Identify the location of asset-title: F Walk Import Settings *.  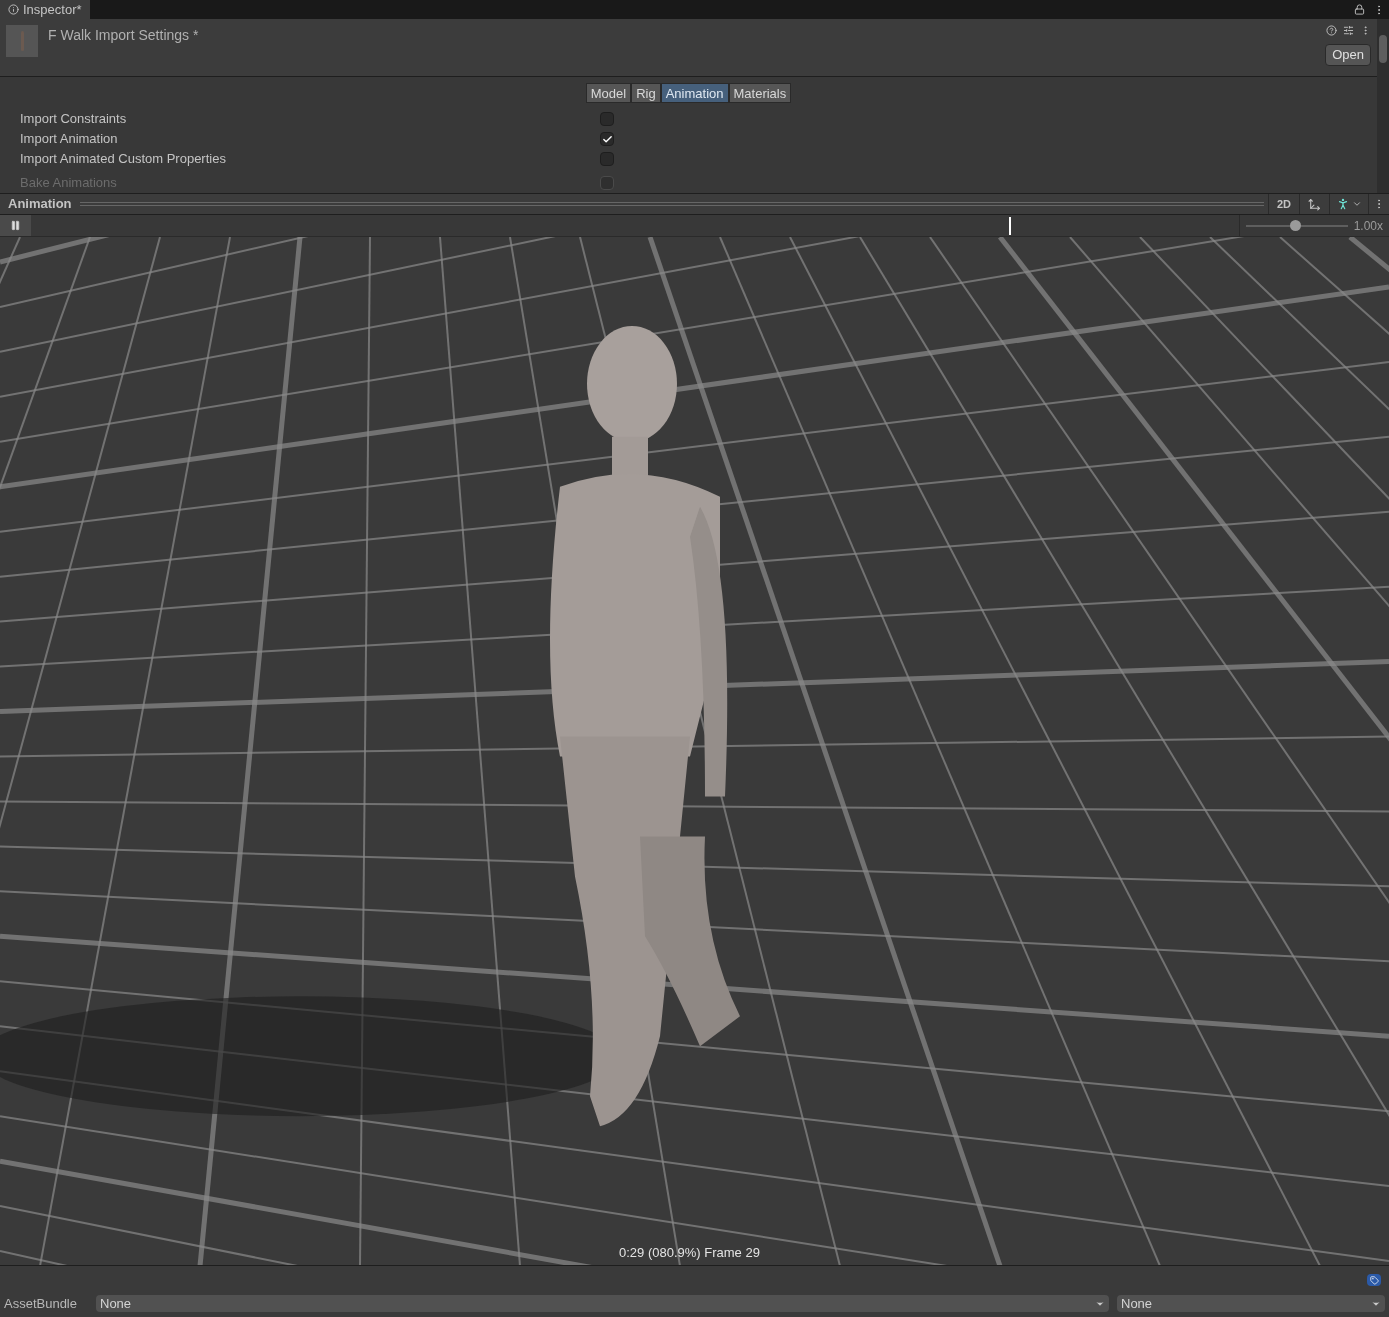
(124, 35).